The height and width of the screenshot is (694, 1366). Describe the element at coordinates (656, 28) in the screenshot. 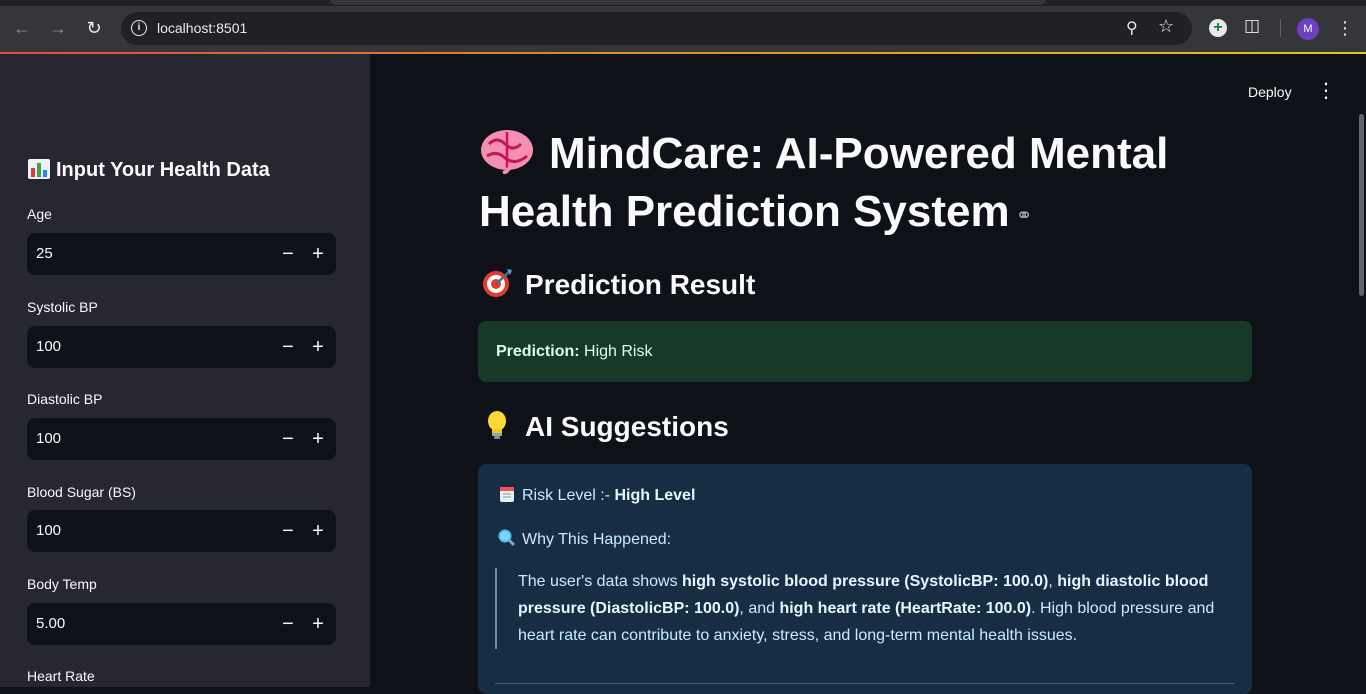

I see `address-bar: i localhost:8501 ⚲ ☆` at that location.